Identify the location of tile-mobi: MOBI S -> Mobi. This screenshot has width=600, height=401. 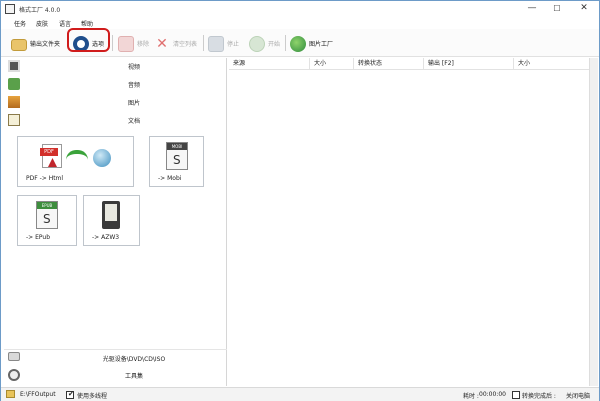
(176, 161).